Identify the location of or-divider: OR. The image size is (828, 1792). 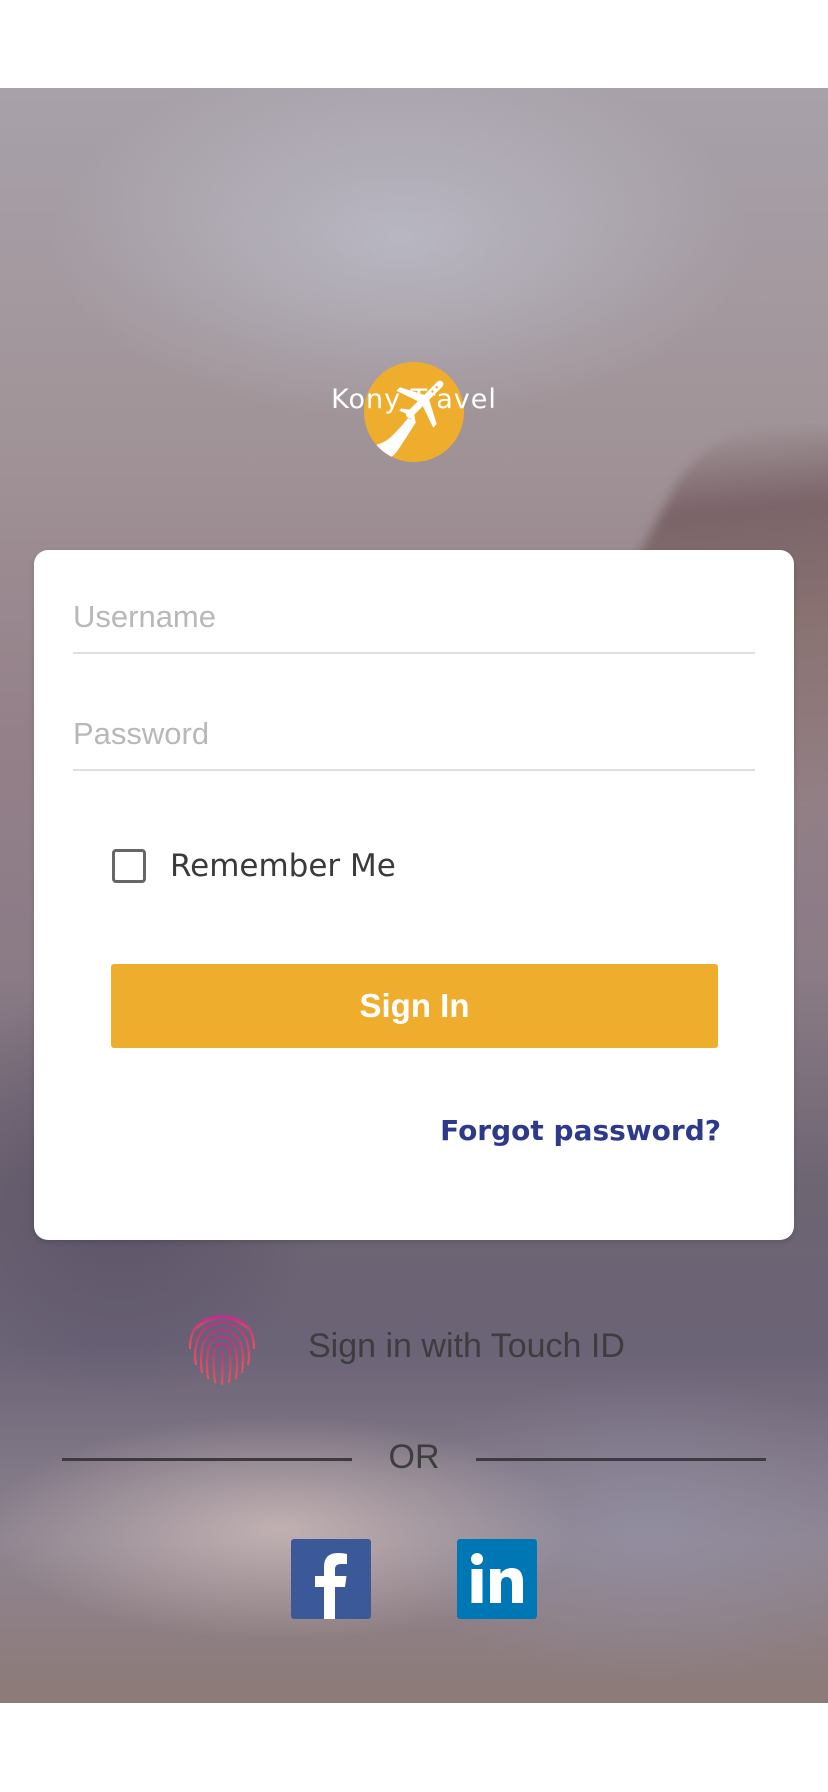
(414, 1458).